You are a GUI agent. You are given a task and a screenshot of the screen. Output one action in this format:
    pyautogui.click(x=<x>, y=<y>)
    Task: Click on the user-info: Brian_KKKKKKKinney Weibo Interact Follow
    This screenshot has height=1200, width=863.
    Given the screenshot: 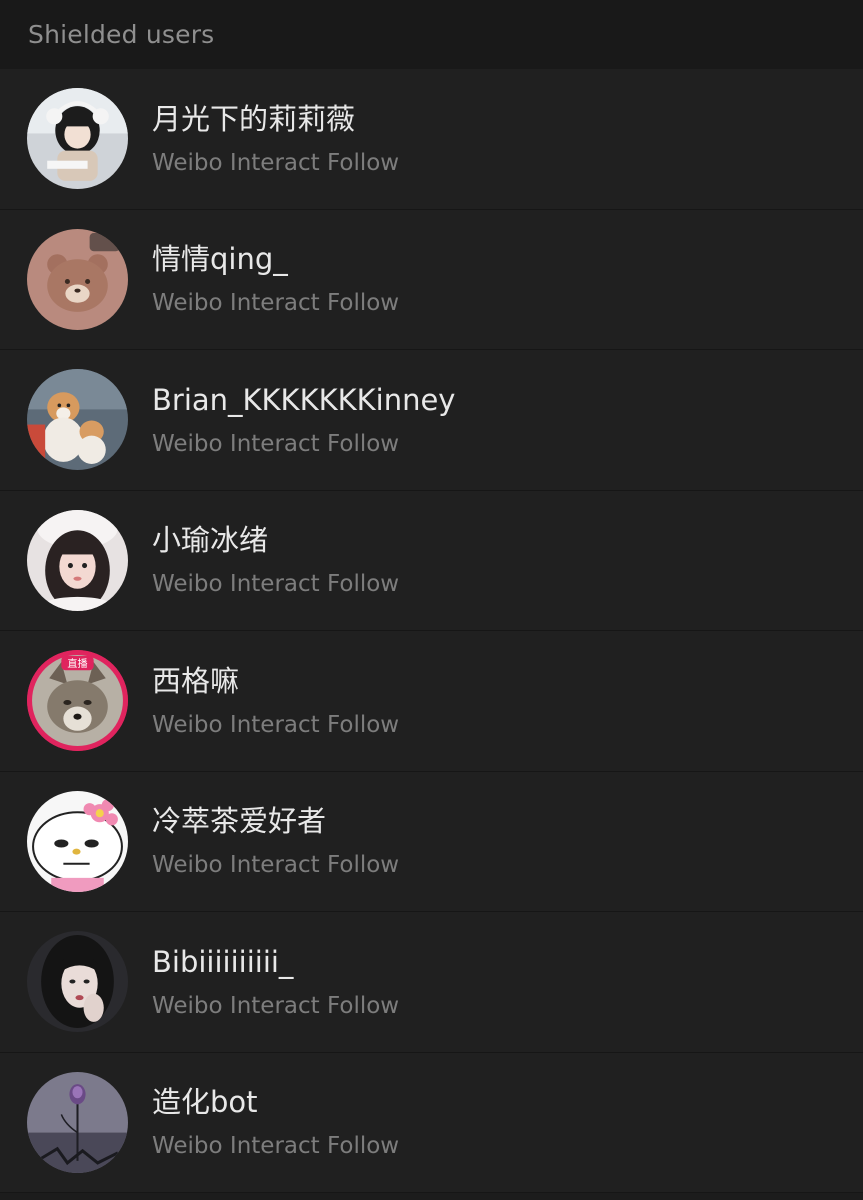 What is the action you would take?
    pyautogui.click(x=303, y=420)
    